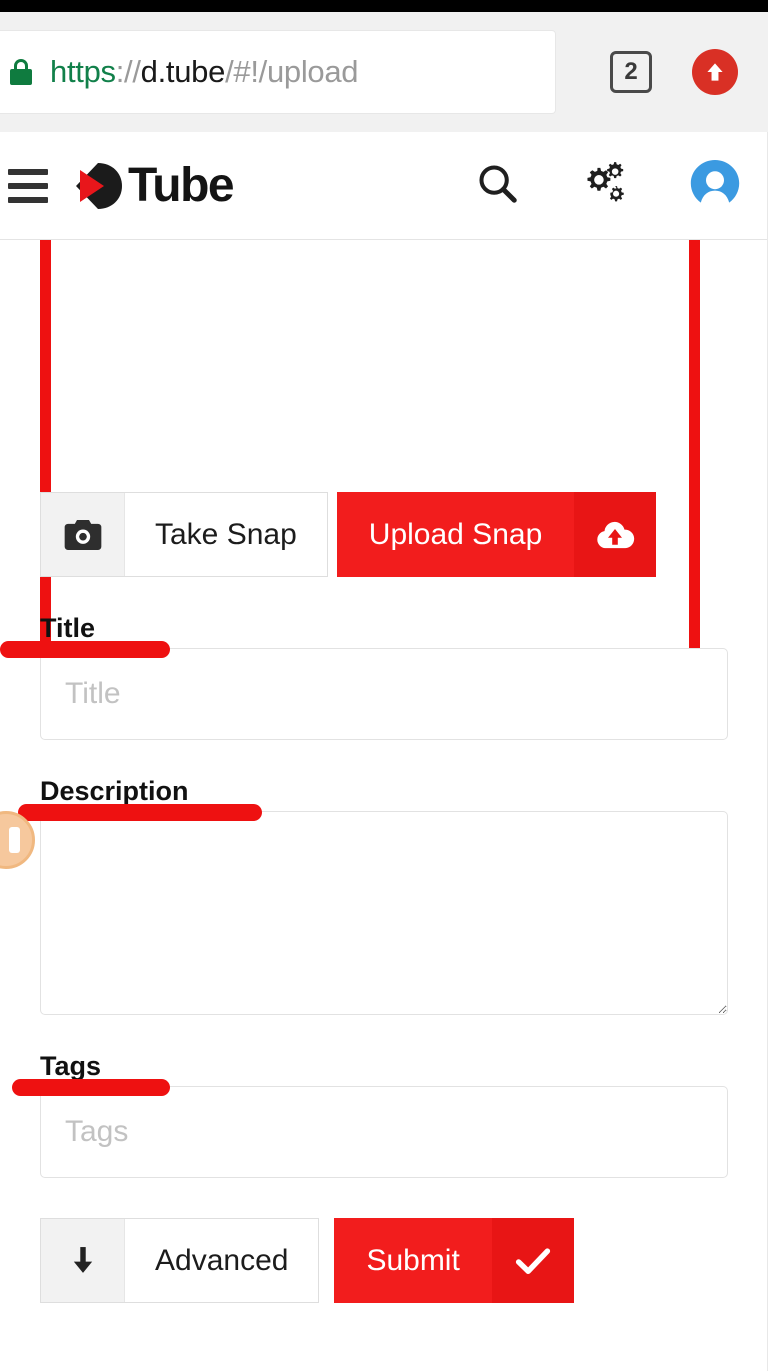 The height and width of the screenshot is (1371, 768). What do you see at coordinates (615, 534) in the screenshot?
I see `cloud-upload-icon` at bounding box center [615, 534].